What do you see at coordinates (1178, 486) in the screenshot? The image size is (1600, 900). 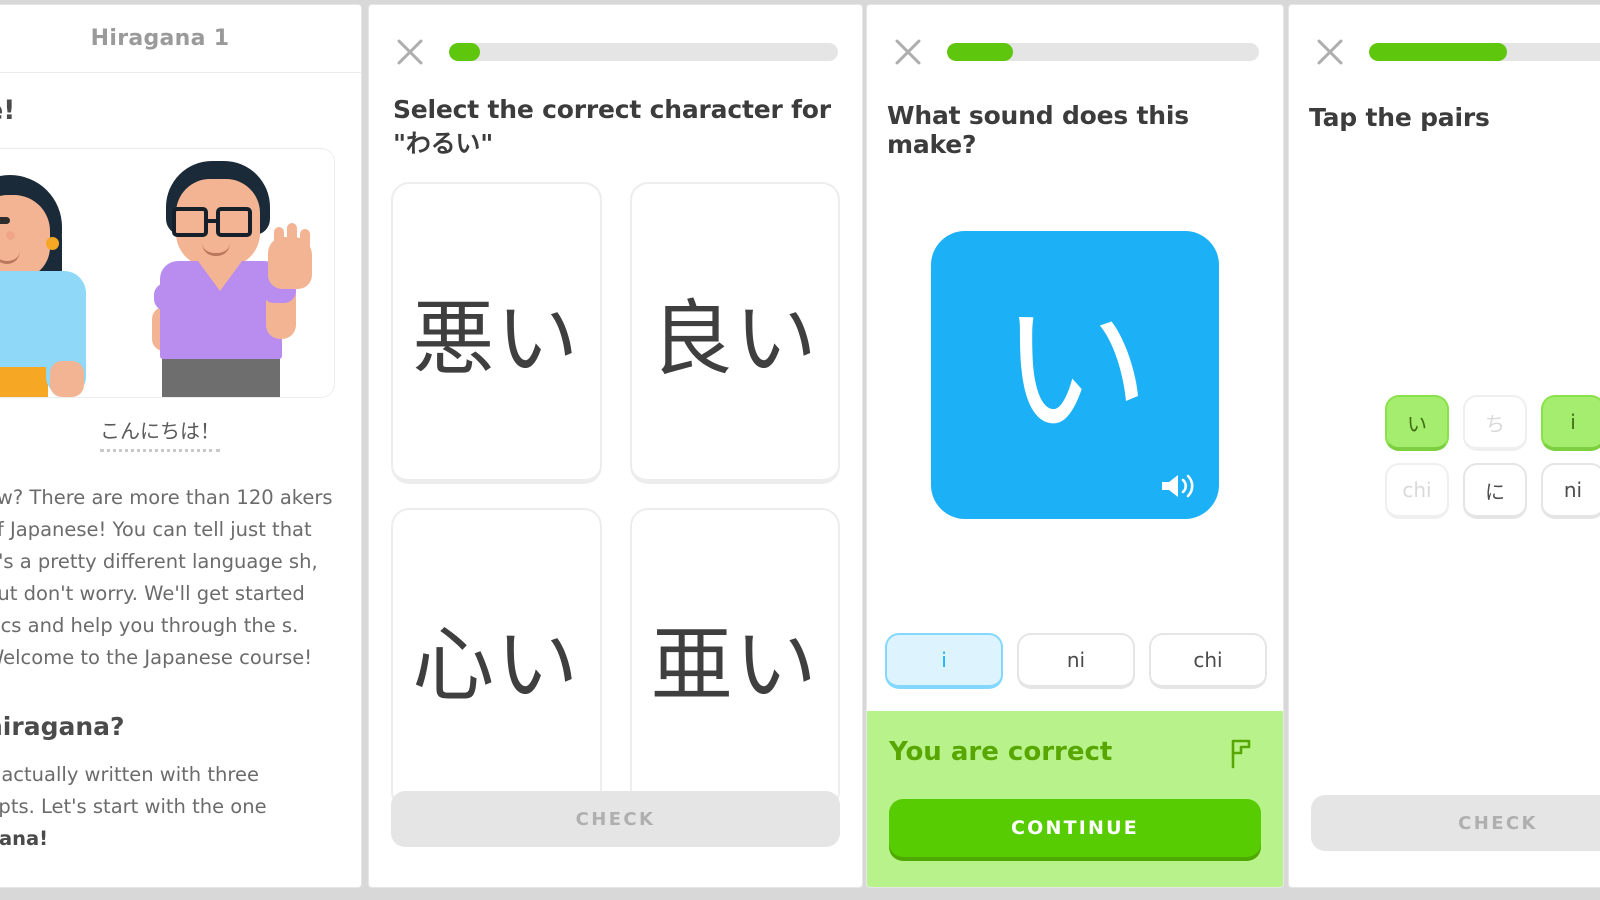 I see `speaker-icon` at bounding box center [1178, 486].